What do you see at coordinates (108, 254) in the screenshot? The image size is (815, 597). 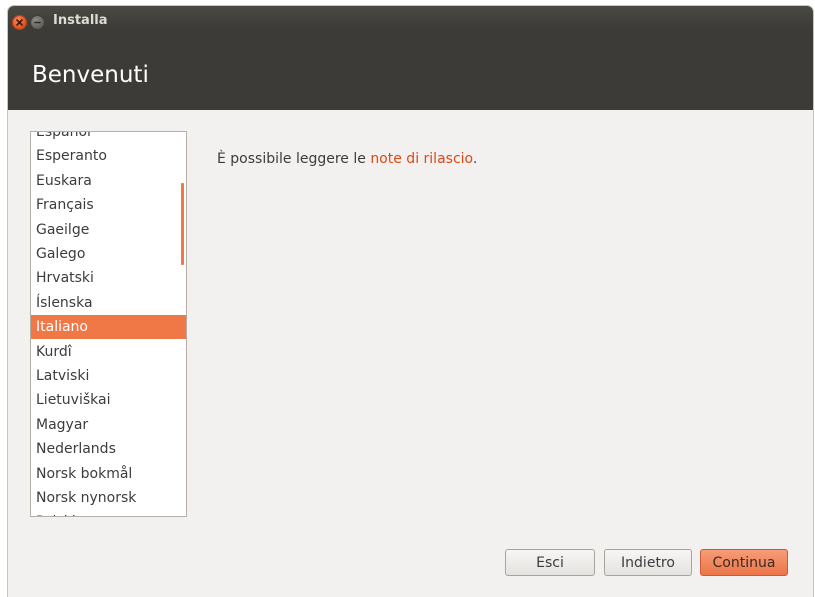 I see `language-item: Galego` at bounding box center [108, 254].